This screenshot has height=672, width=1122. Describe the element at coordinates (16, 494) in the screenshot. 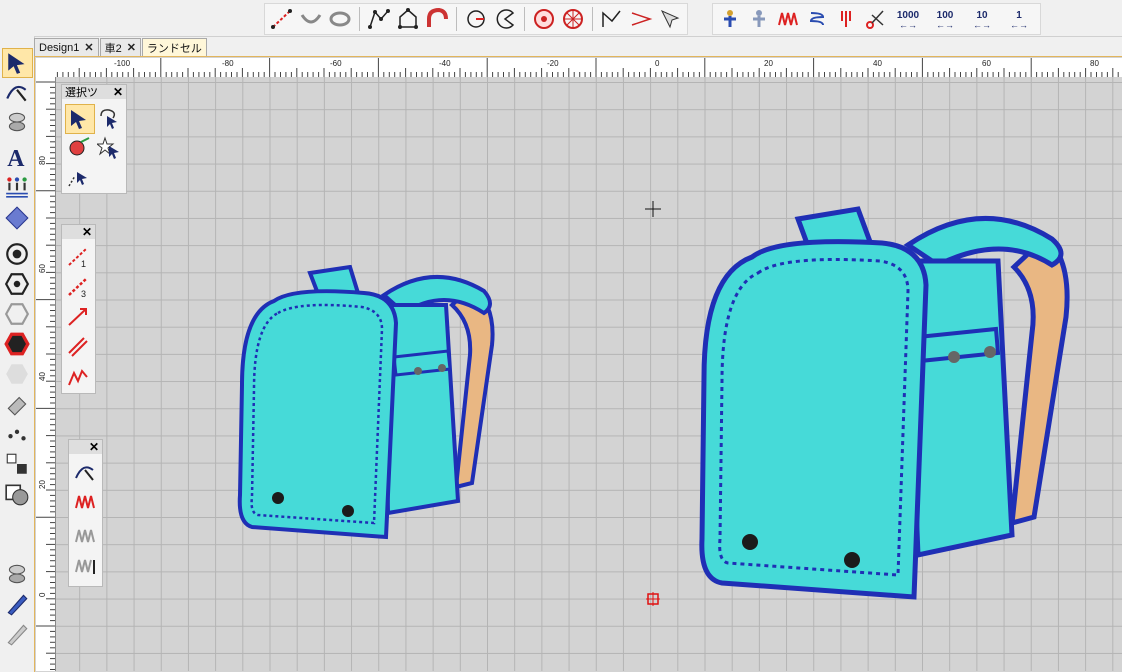

I see `overlap-shapes-icon` at that location.